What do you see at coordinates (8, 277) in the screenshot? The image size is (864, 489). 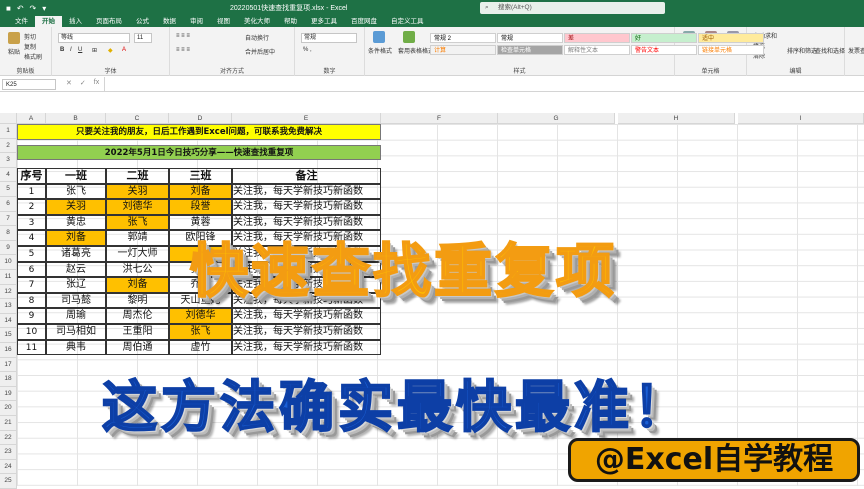 I see `row-header: 11` at bounding box center [8, 277].